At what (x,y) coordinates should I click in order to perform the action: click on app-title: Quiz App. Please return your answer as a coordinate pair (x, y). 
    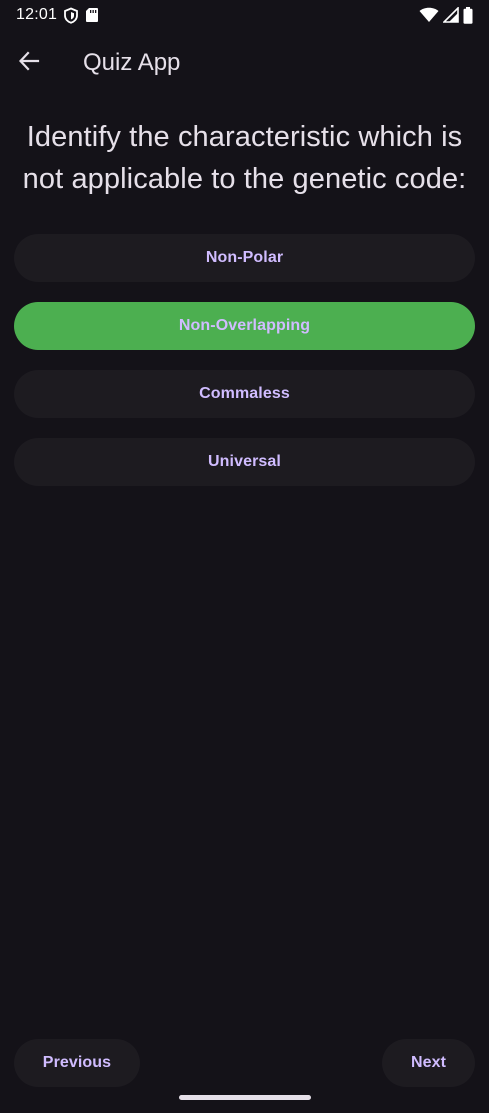
    Looking at the image, I should click on (132, 62).